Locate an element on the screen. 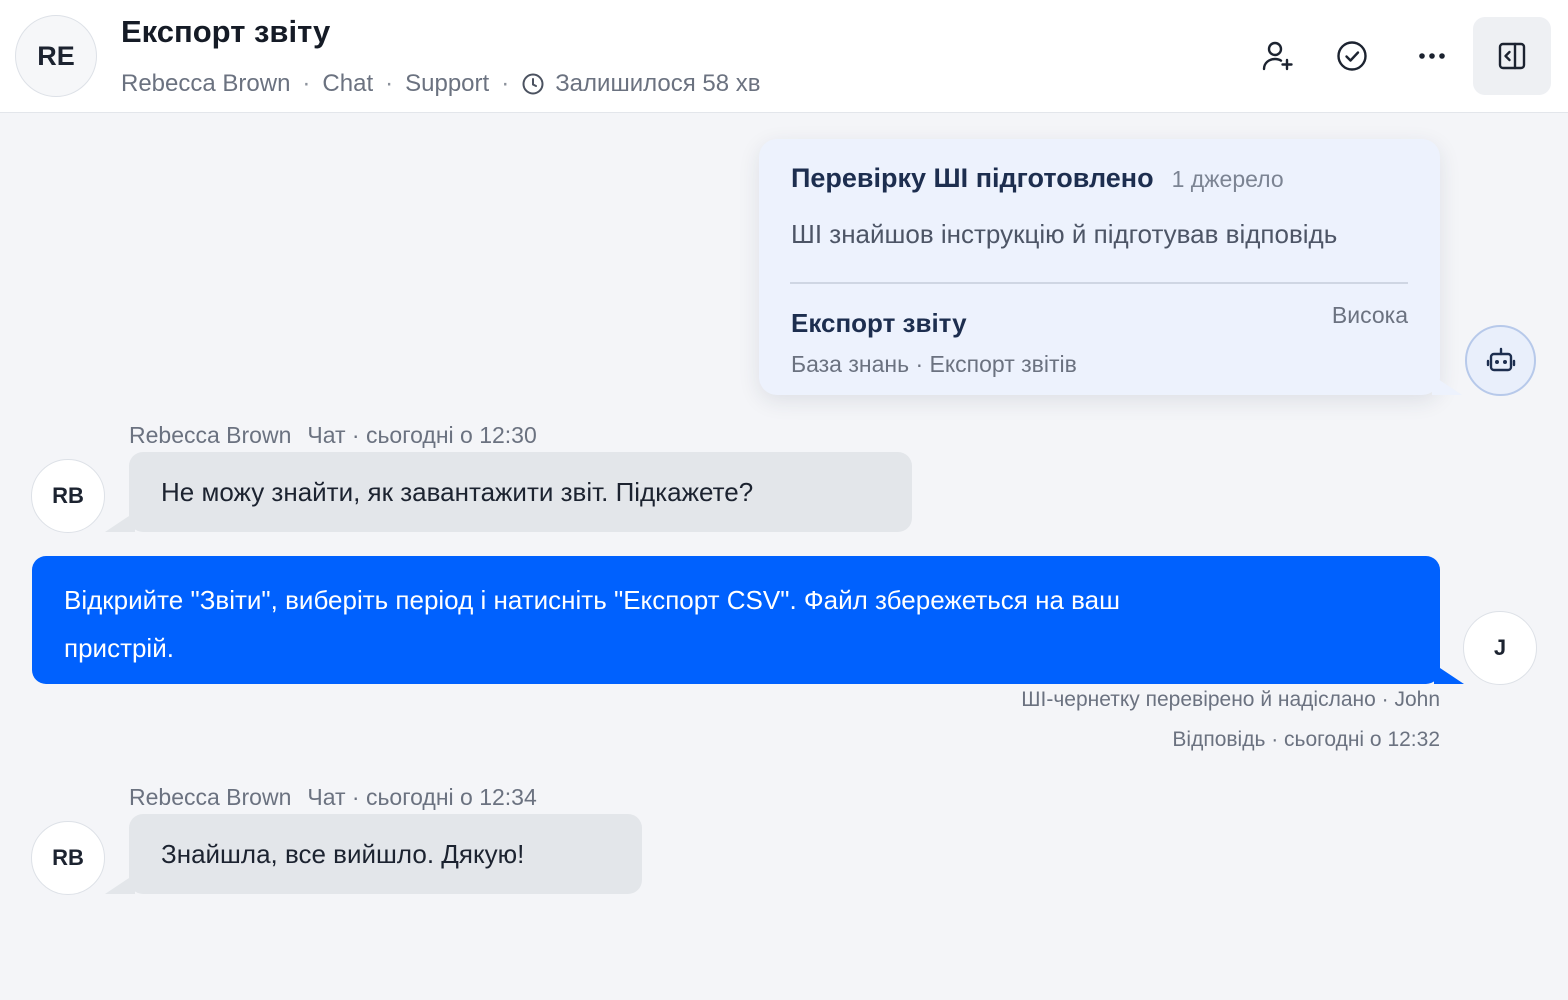  ai-bot-avatar is located at coordinates (1500, 360).